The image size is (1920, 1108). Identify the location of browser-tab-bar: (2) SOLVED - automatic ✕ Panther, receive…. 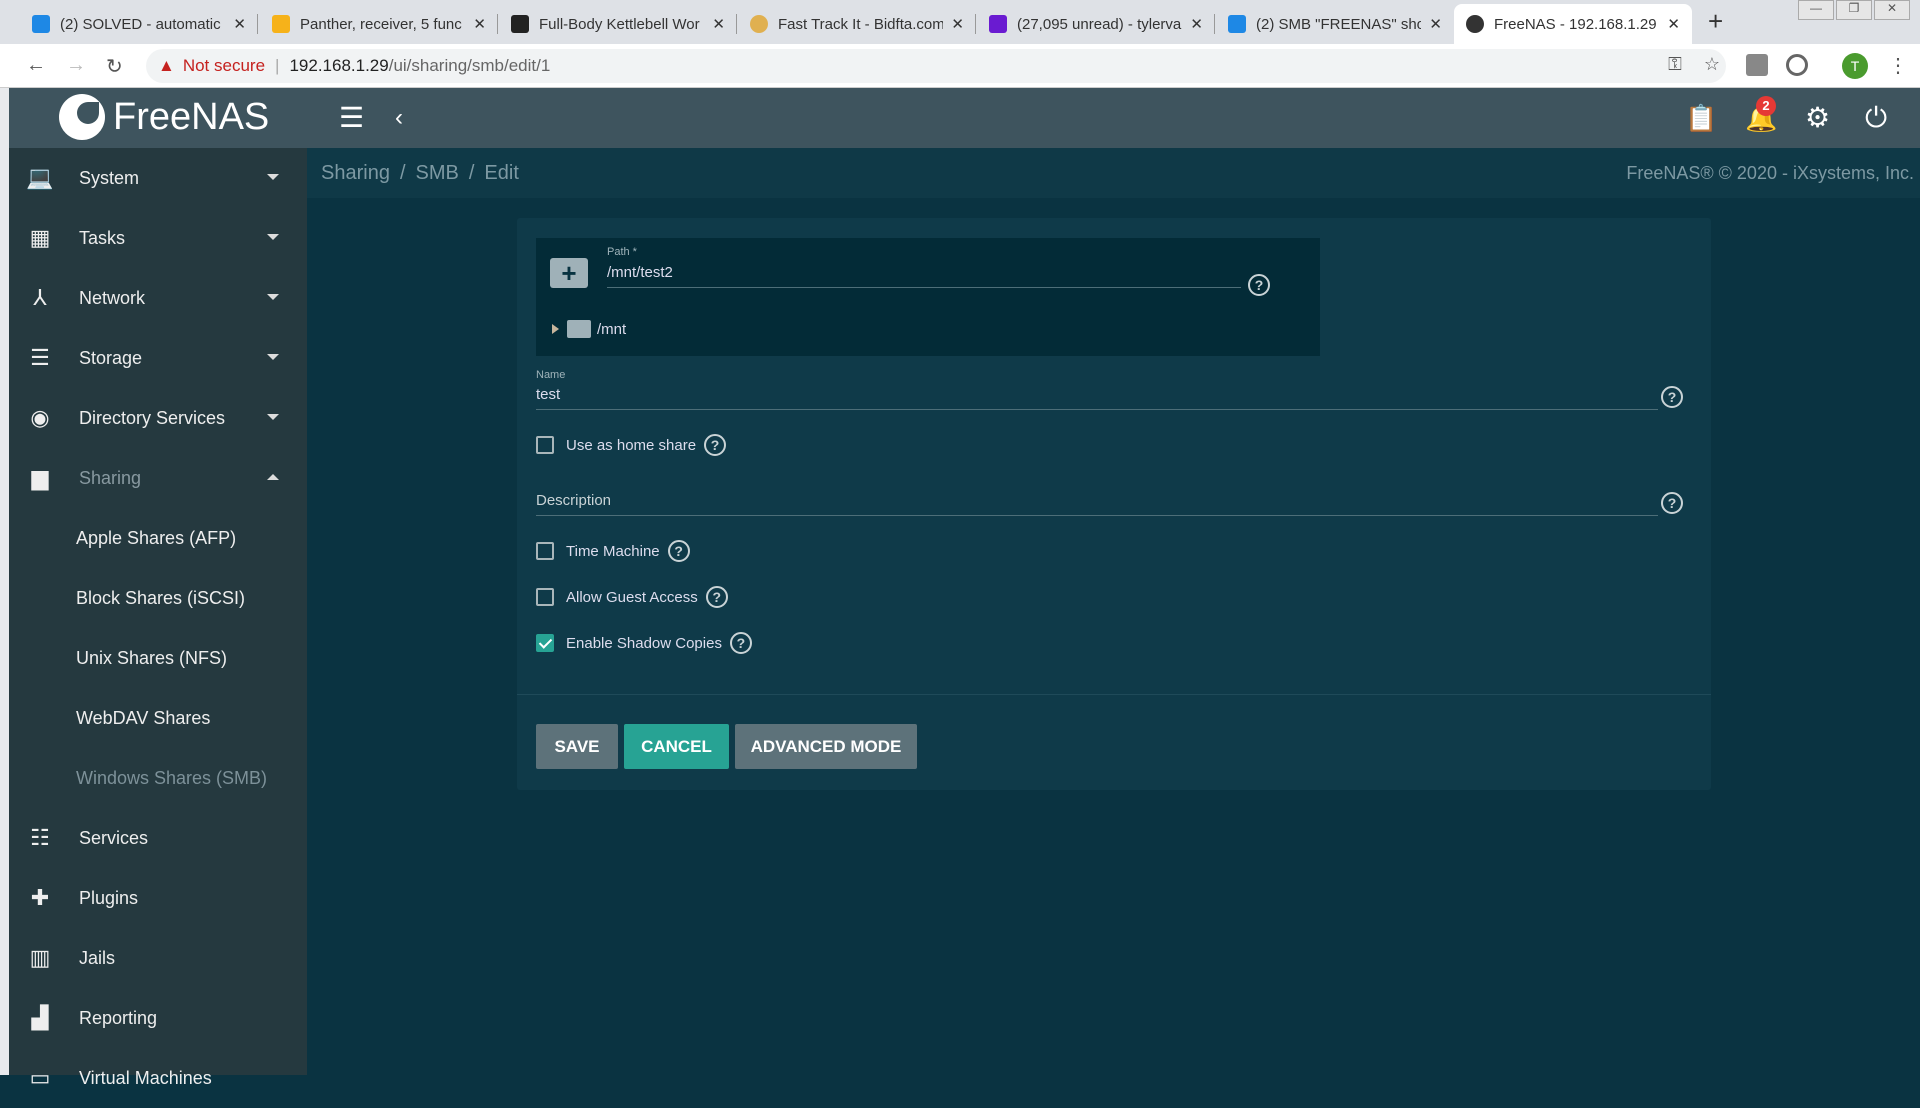
(960, 22).